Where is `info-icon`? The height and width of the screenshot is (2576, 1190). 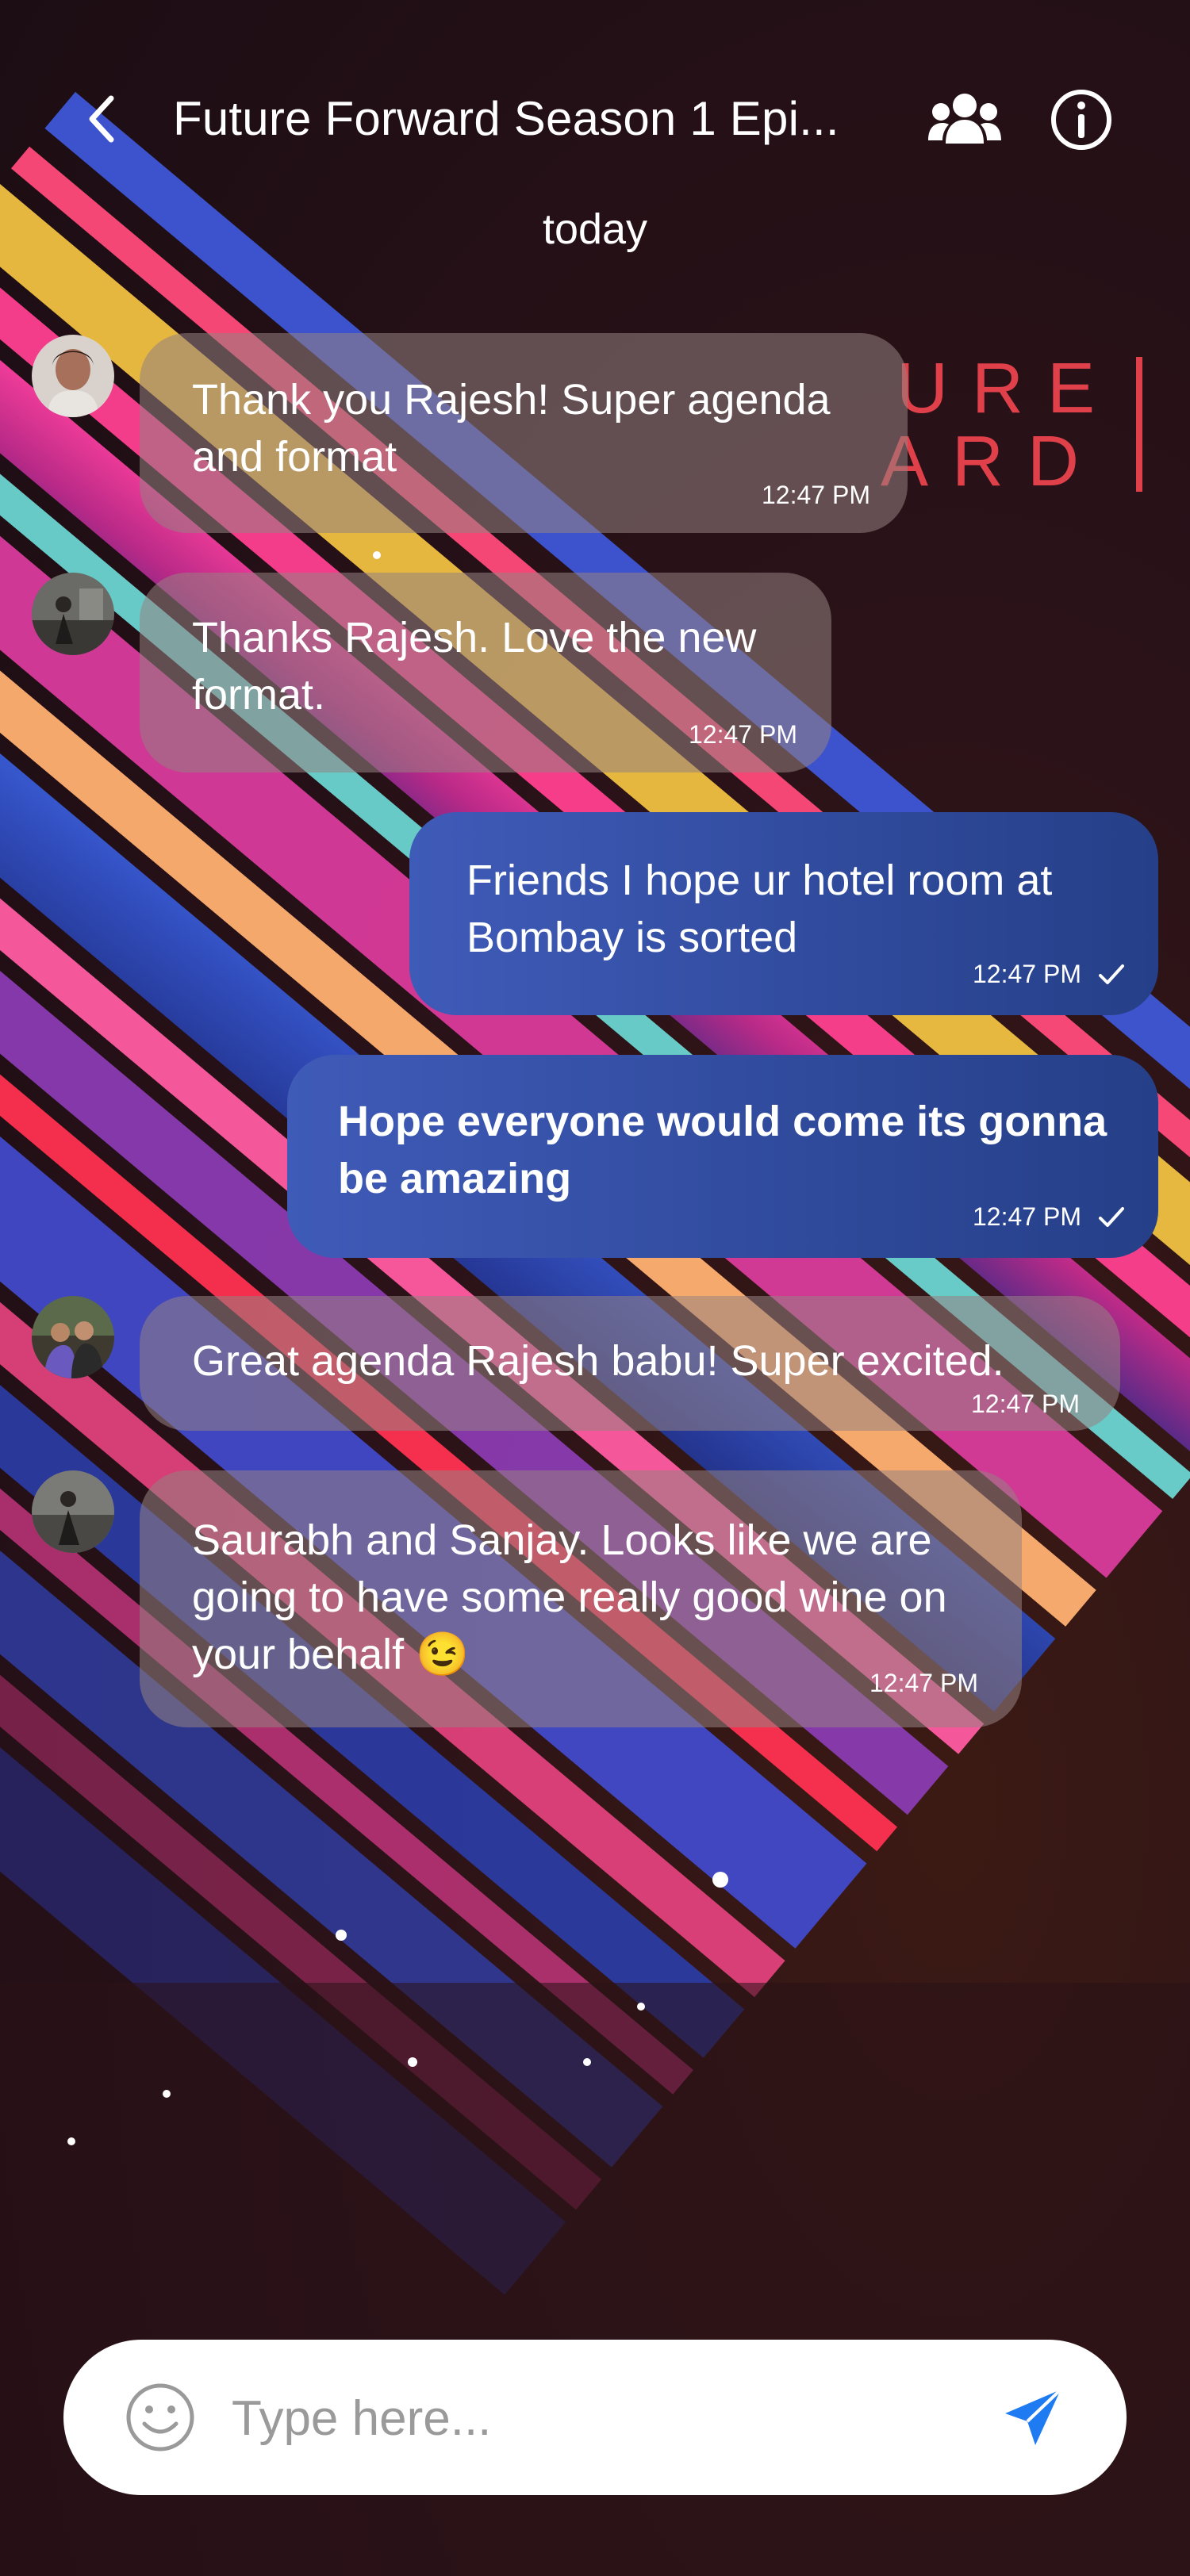 info-icon is located at coordinates (1081, 120).